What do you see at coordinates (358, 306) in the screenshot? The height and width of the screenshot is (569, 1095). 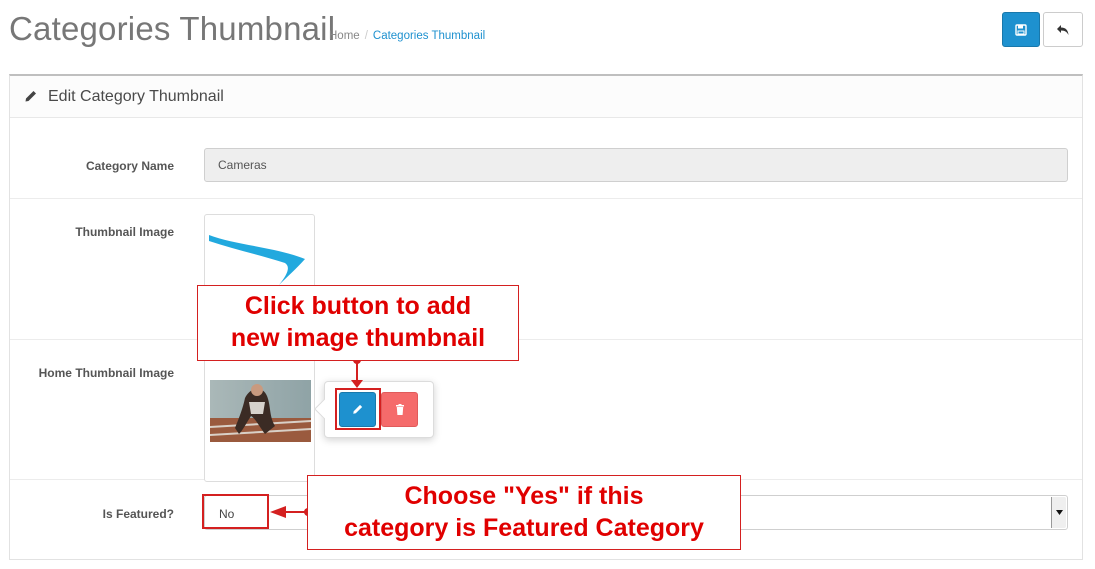 I see `add-image-callout-line1: Click button to add` at bounding box center [358, 306].